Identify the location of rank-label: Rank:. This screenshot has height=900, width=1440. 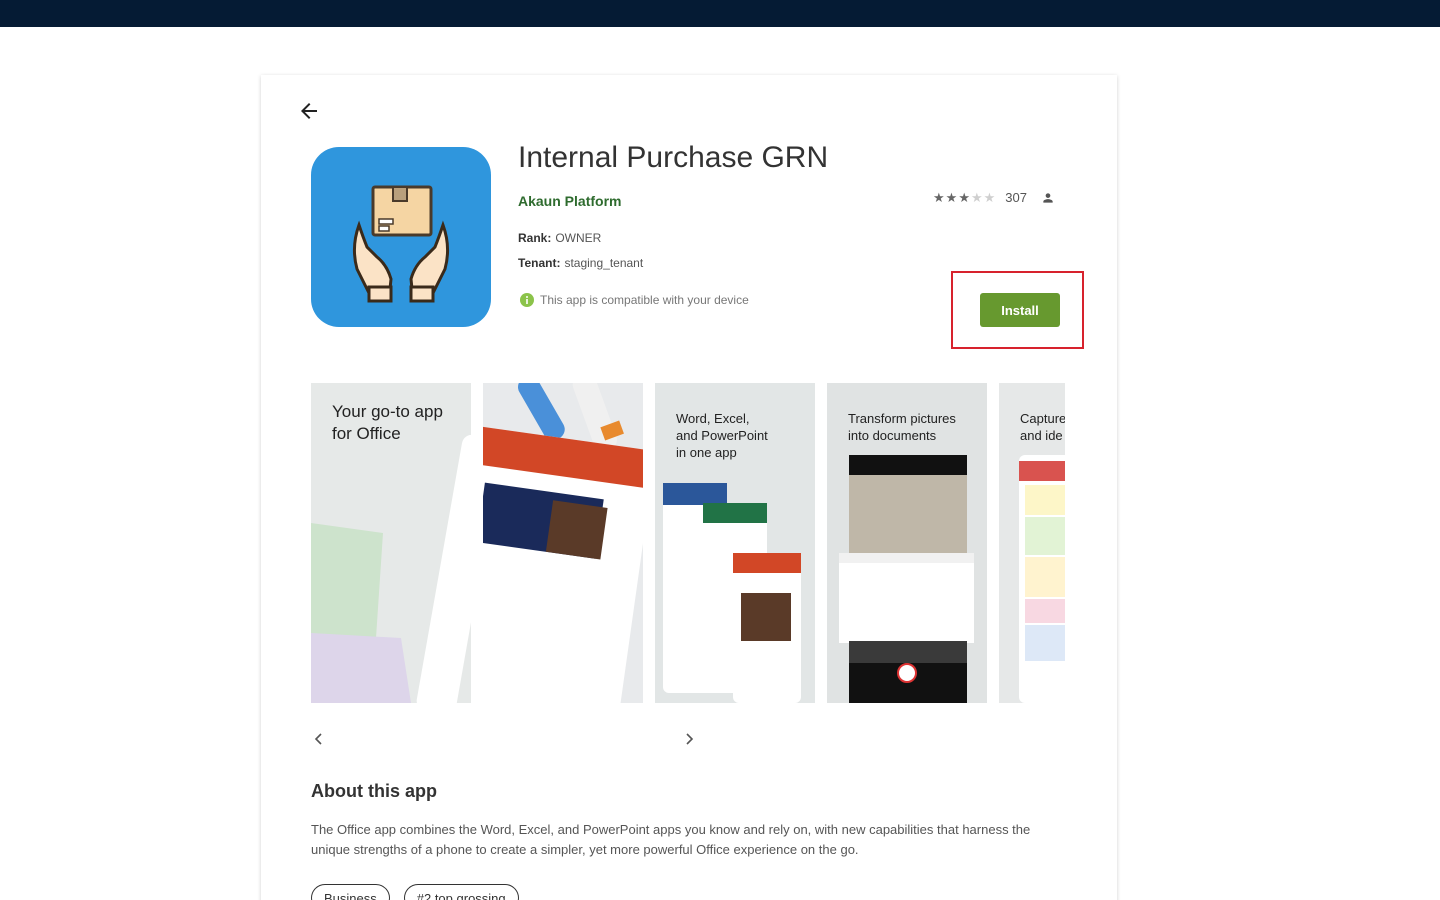
(535, 238).